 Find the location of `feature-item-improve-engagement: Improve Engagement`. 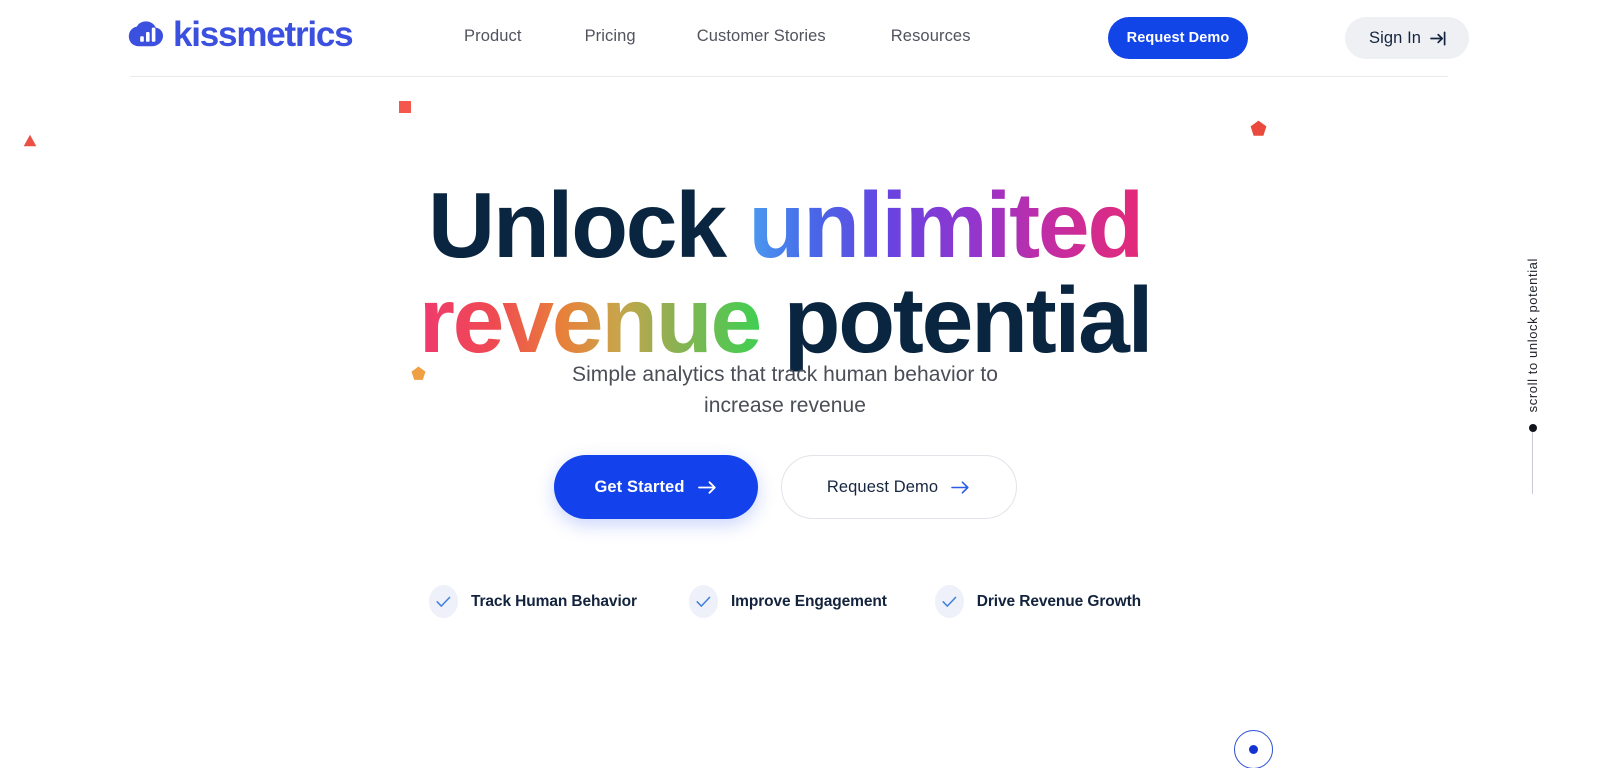

feature-item-improve-engagement: Improve Engagement is located at coordinates (787, 601).